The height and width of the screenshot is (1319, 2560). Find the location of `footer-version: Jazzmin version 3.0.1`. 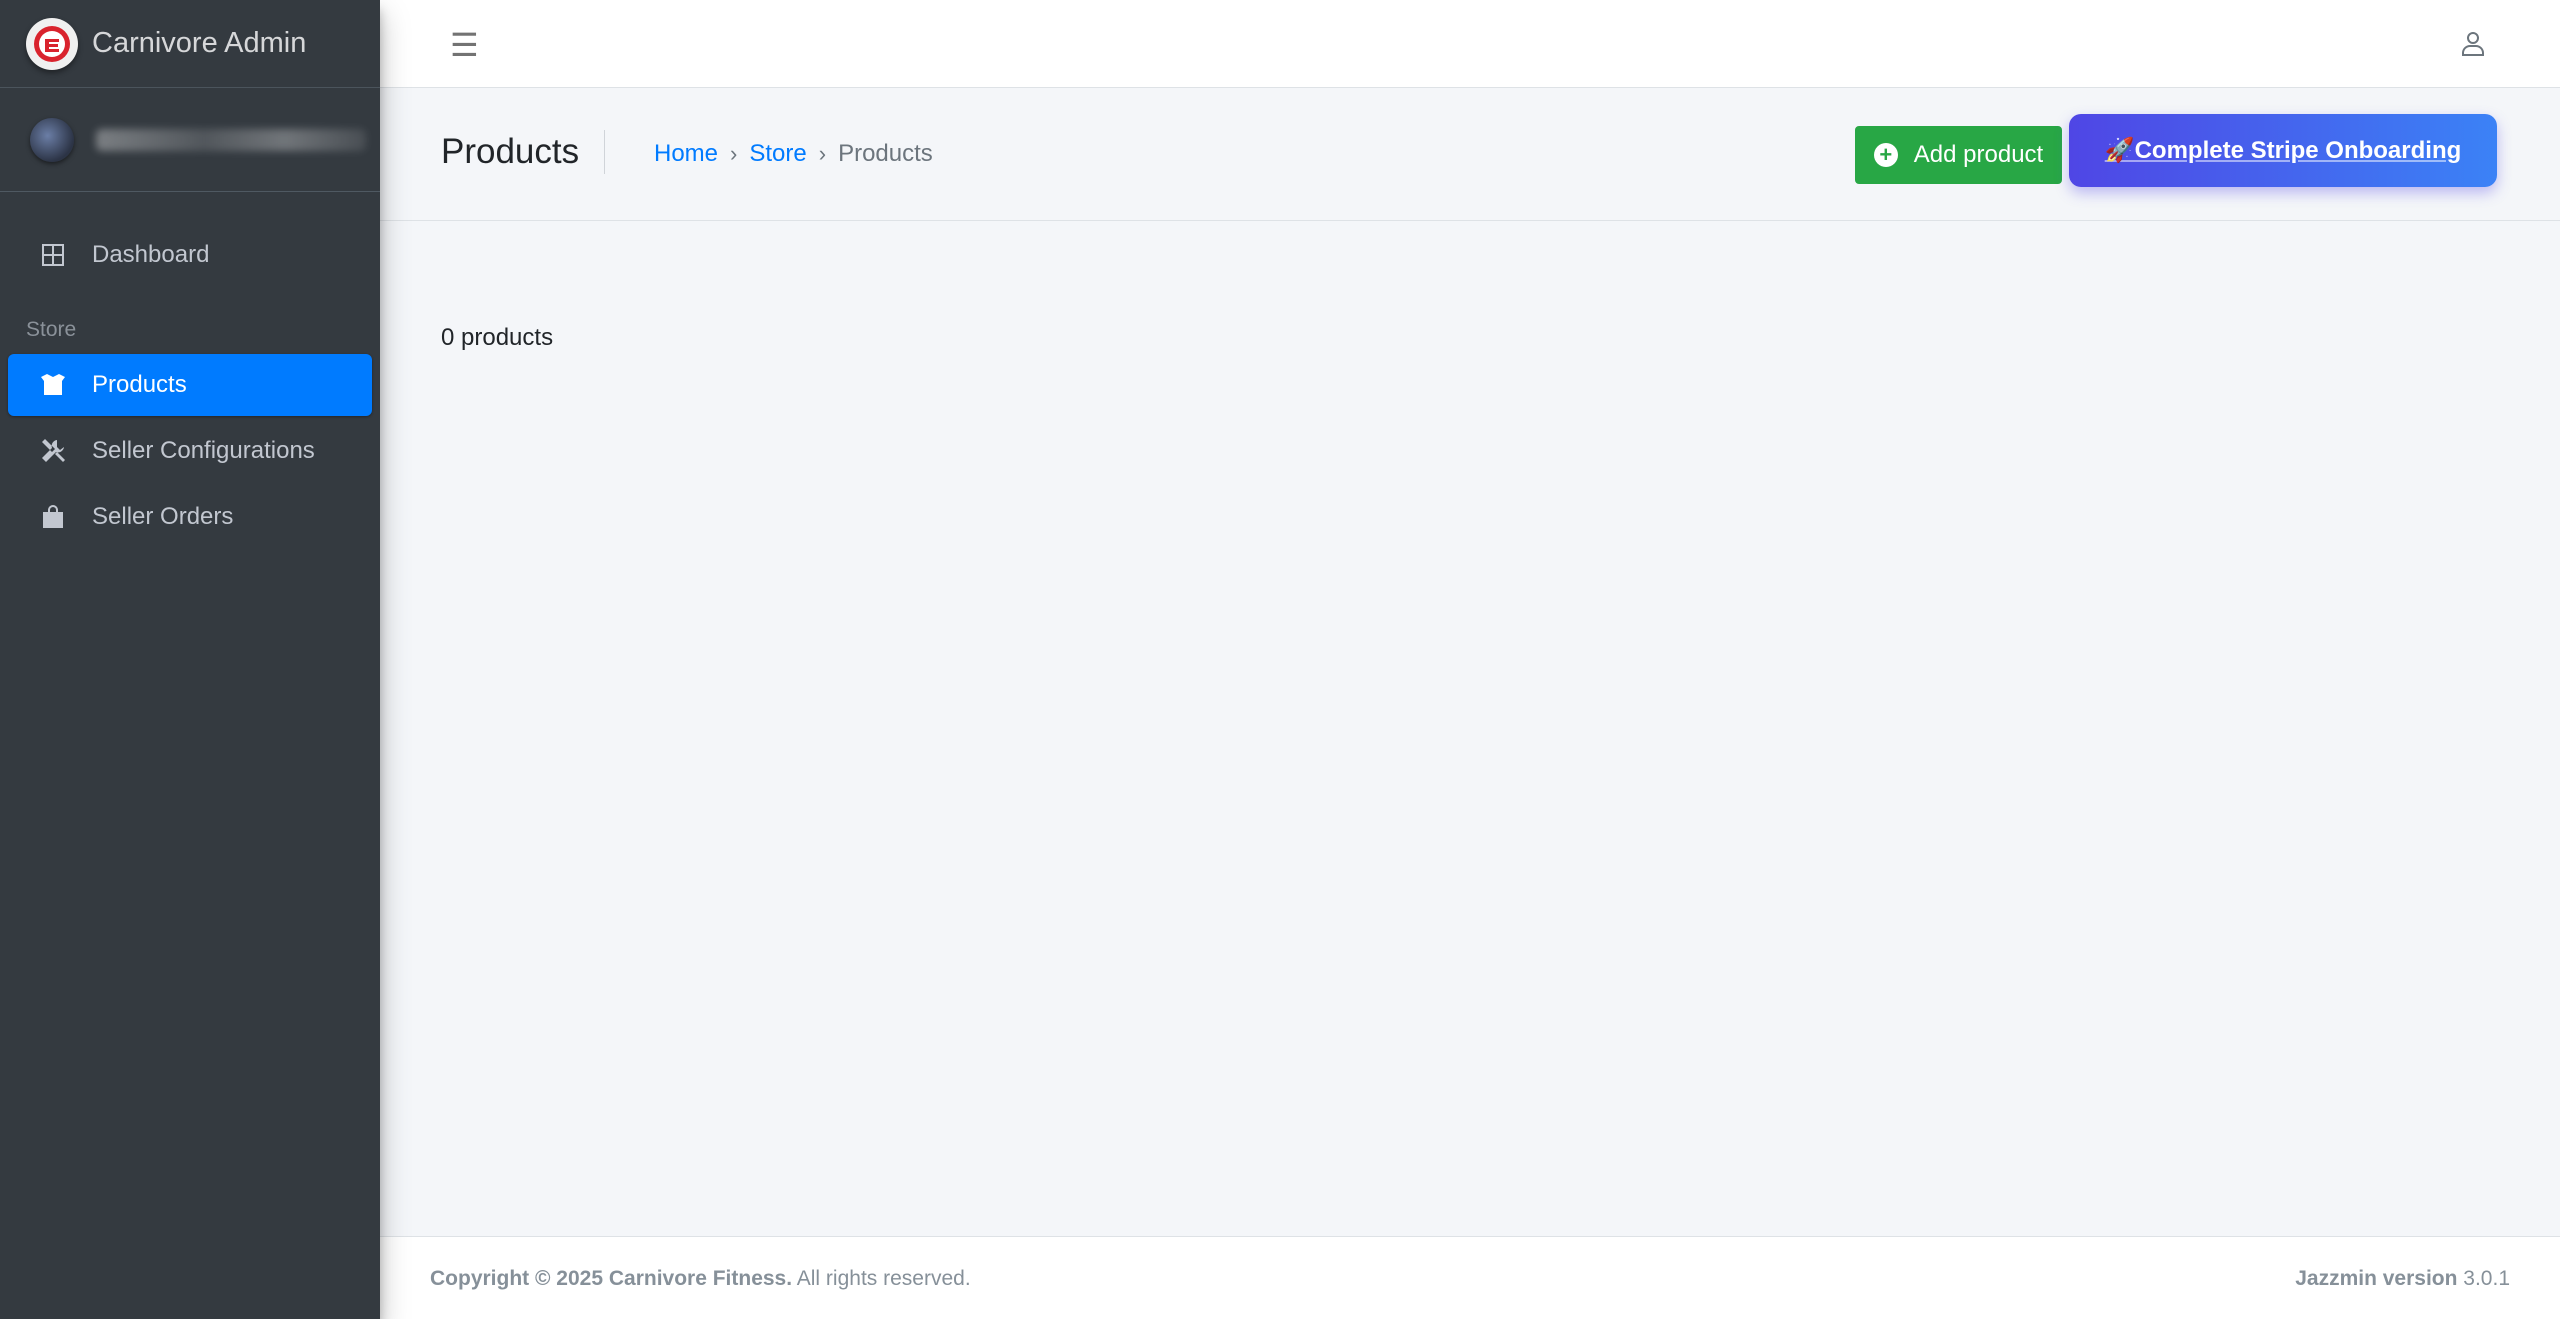

footer-version: Jazzmin version 3.0.1 is located at coordinates (2402, 1279).